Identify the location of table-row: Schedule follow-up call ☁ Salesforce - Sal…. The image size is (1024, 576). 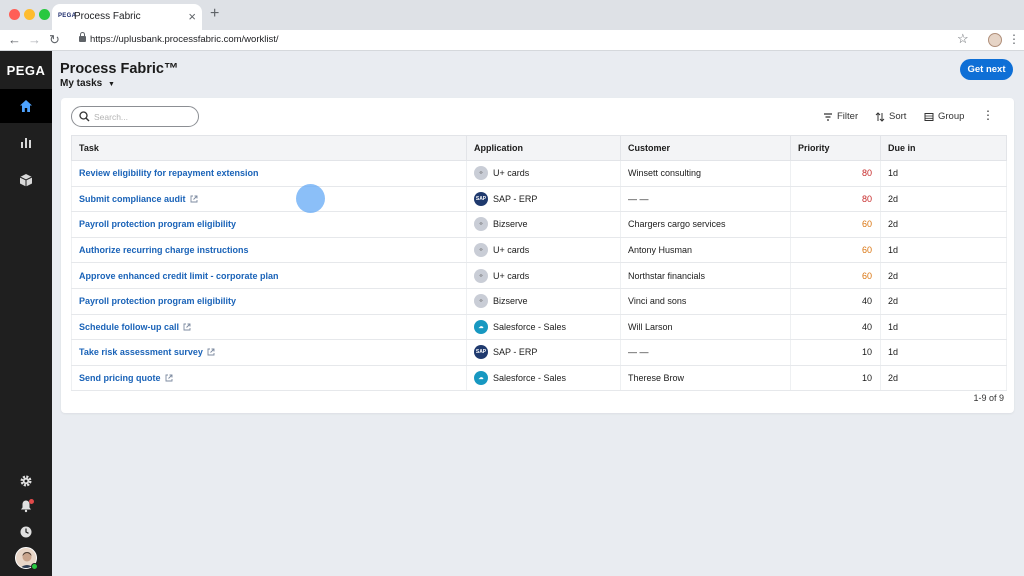
(539, 327).